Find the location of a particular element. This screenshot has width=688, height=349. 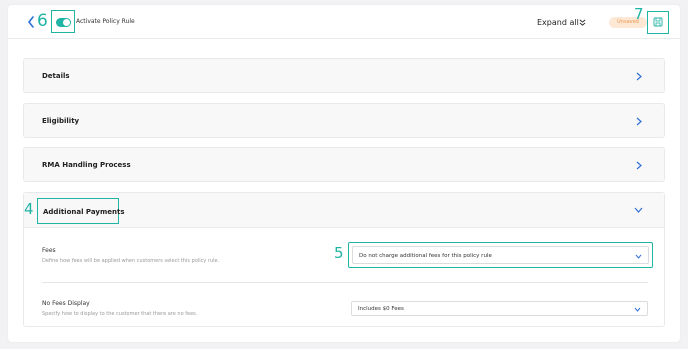

save-button-highlight is located at coordinates (658, 22).